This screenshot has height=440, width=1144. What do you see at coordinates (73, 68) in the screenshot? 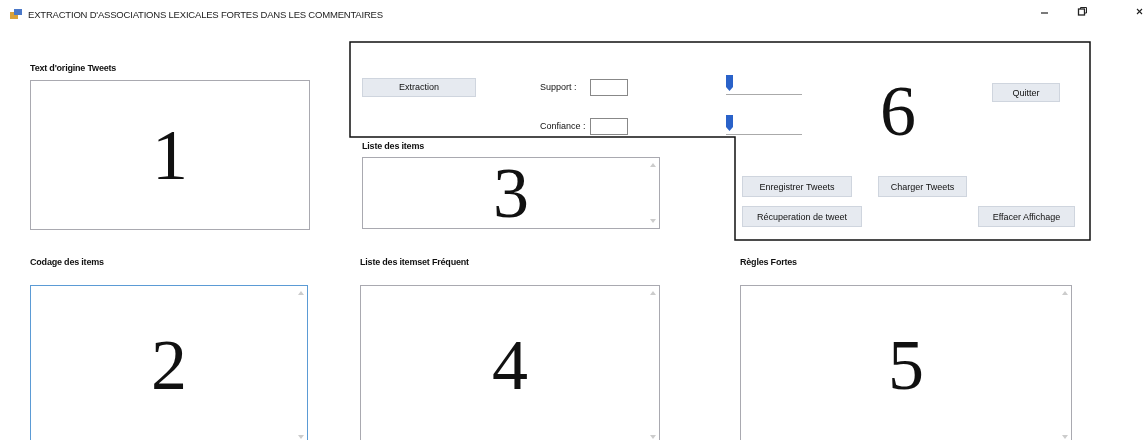
I see `field-label: Text d'origine Tweets` at bounding box center [73, 68].